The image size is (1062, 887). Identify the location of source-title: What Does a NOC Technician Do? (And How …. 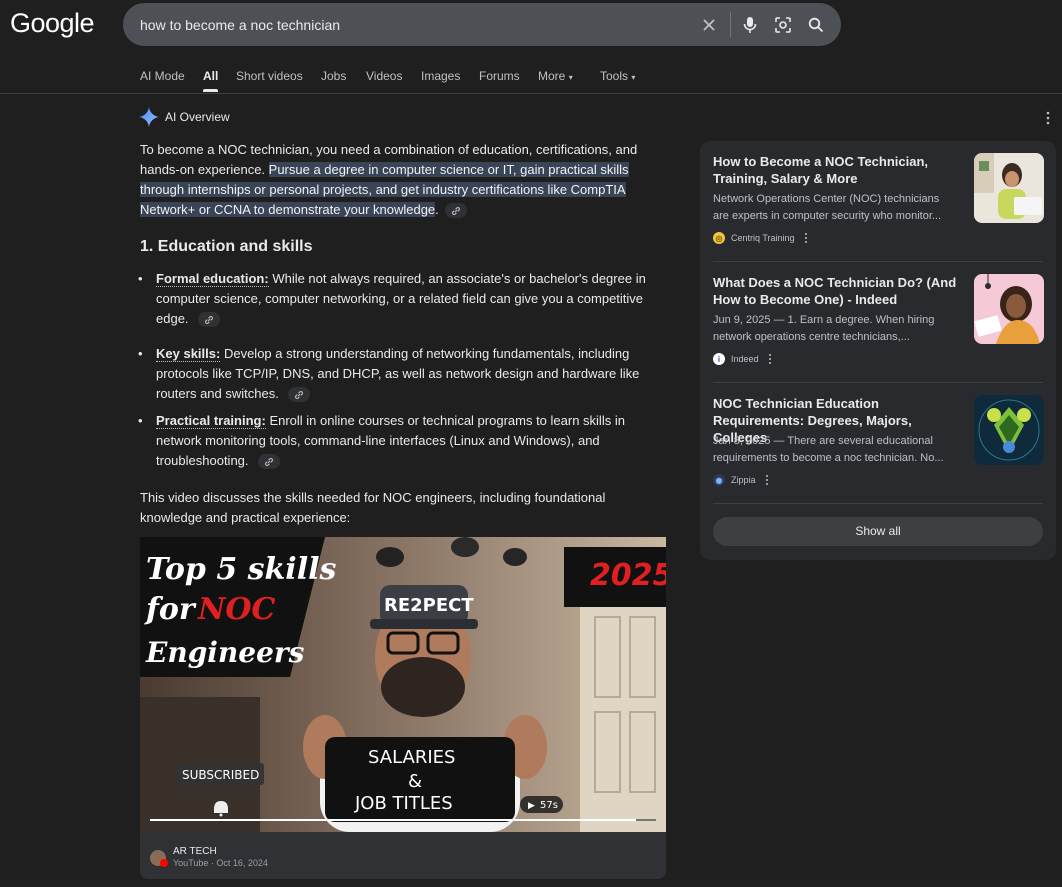
(840, 291).